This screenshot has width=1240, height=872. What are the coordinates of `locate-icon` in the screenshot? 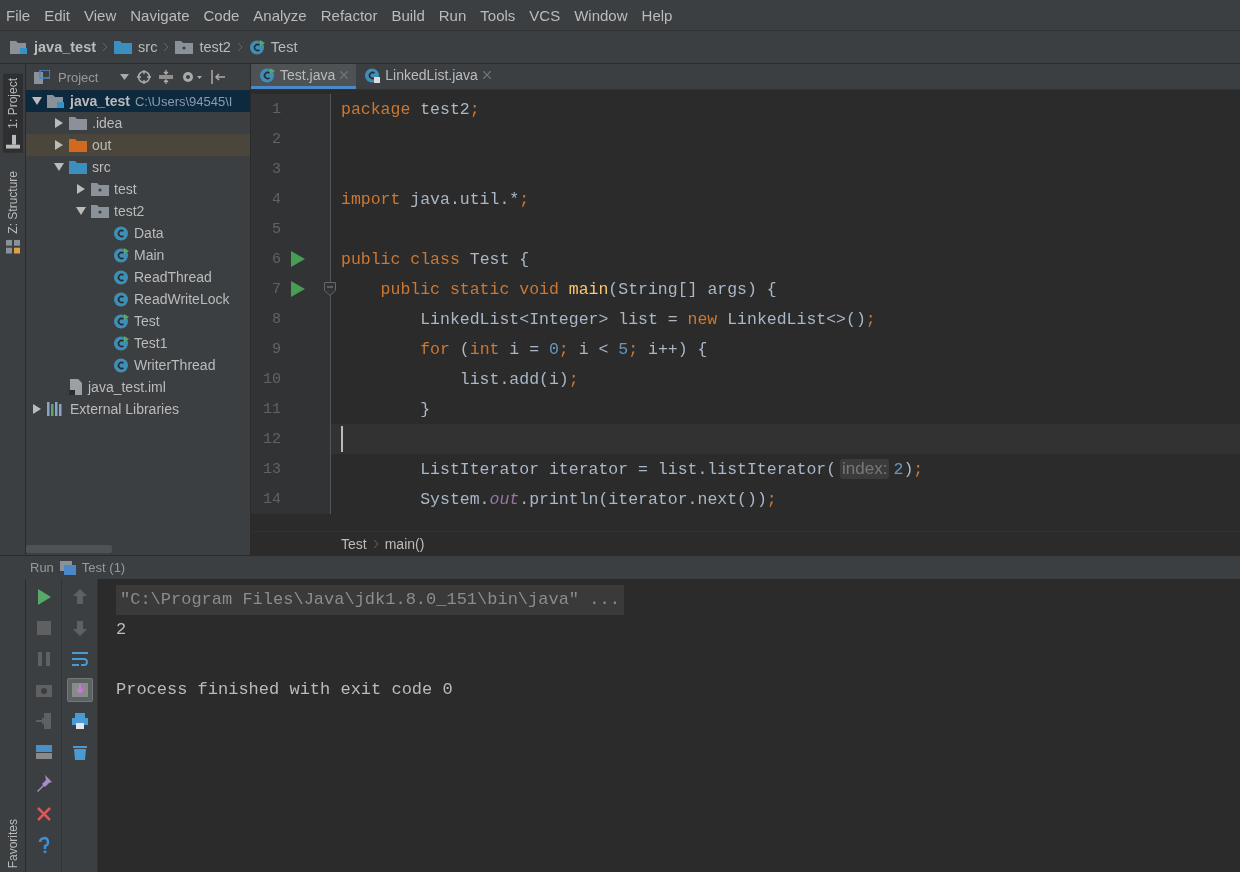 It's located at (144, 77).